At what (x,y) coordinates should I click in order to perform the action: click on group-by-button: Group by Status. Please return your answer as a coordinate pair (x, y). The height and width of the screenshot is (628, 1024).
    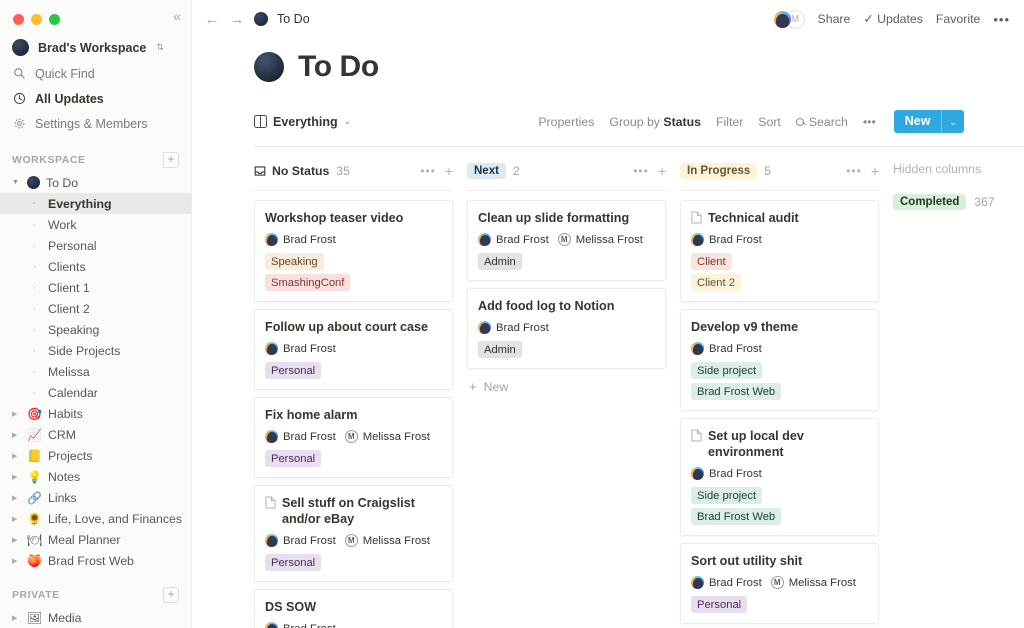
    Looking at the image, I should click on (655, 122).